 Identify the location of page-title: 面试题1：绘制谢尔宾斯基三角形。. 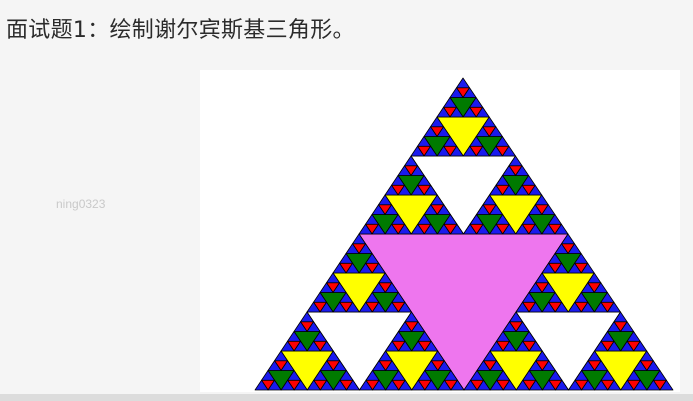
(180, 30).